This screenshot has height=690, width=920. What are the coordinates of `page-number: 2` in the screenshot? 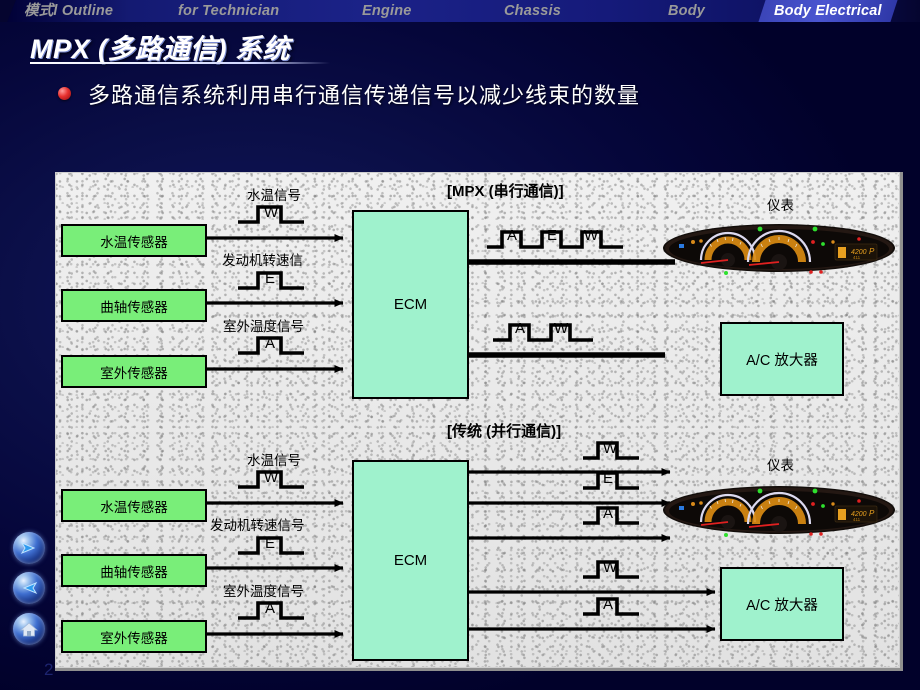 It's located at (49, 669).